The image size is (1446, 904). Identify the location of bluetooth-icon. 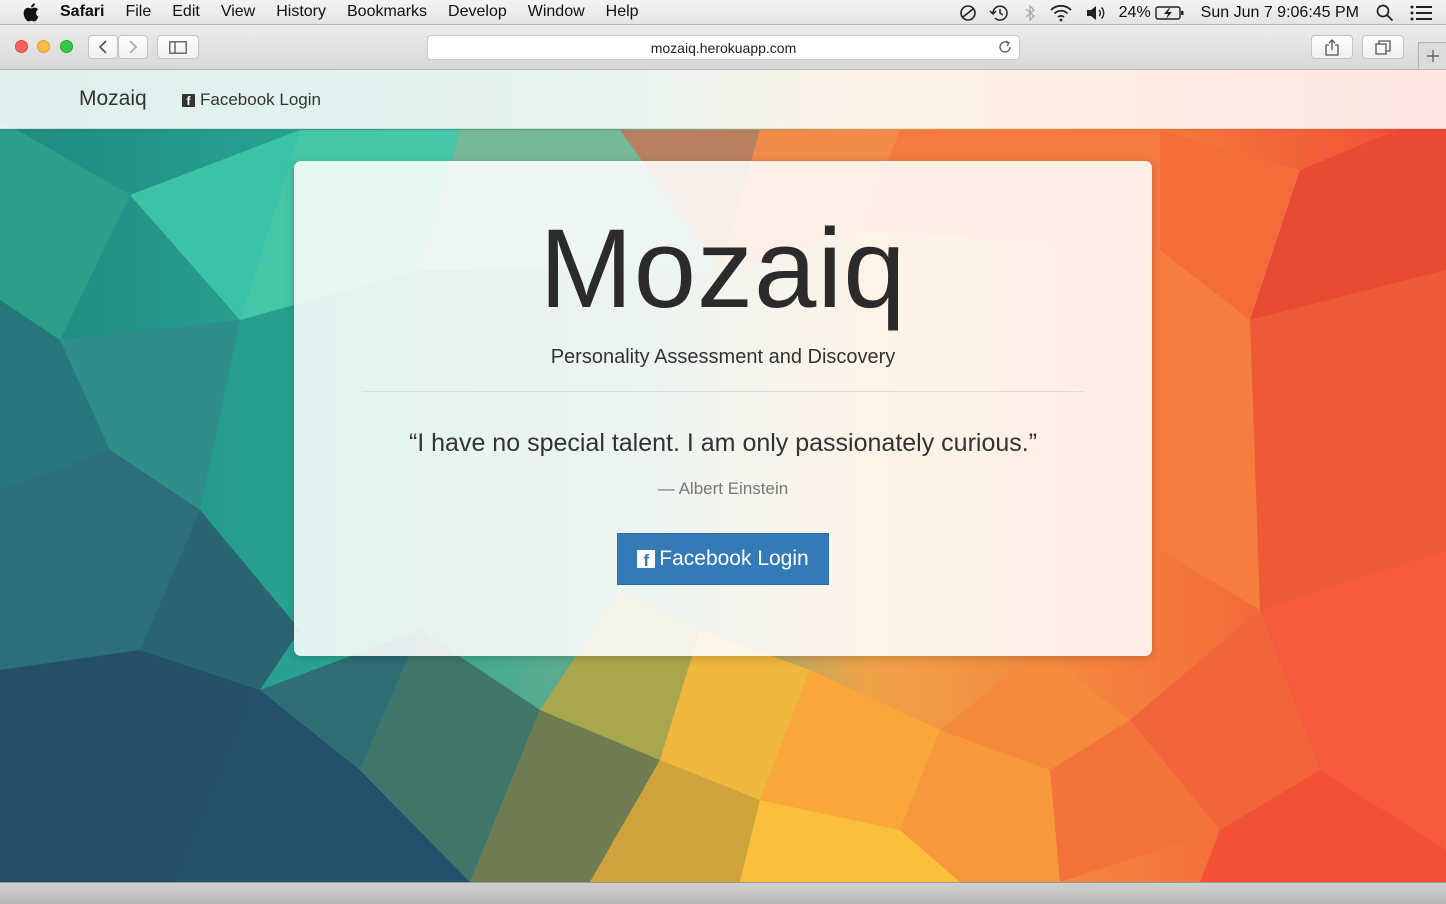
(1030, 12).